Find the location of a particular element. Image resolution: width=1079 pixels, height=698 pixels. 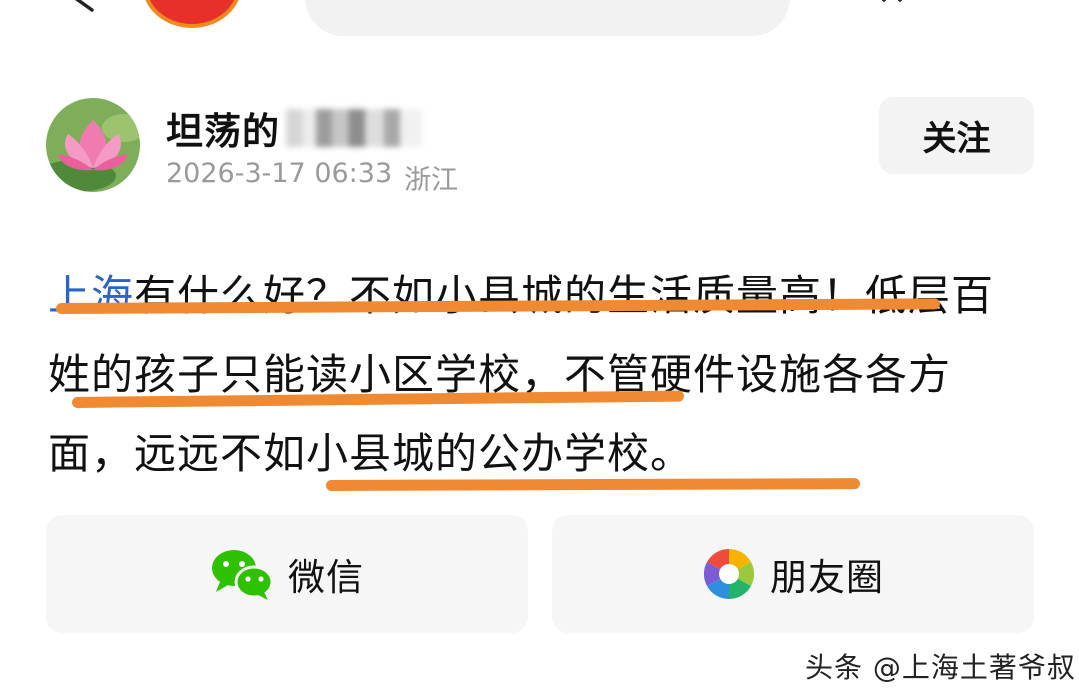

top-bar is located at coordinates (539, 20).